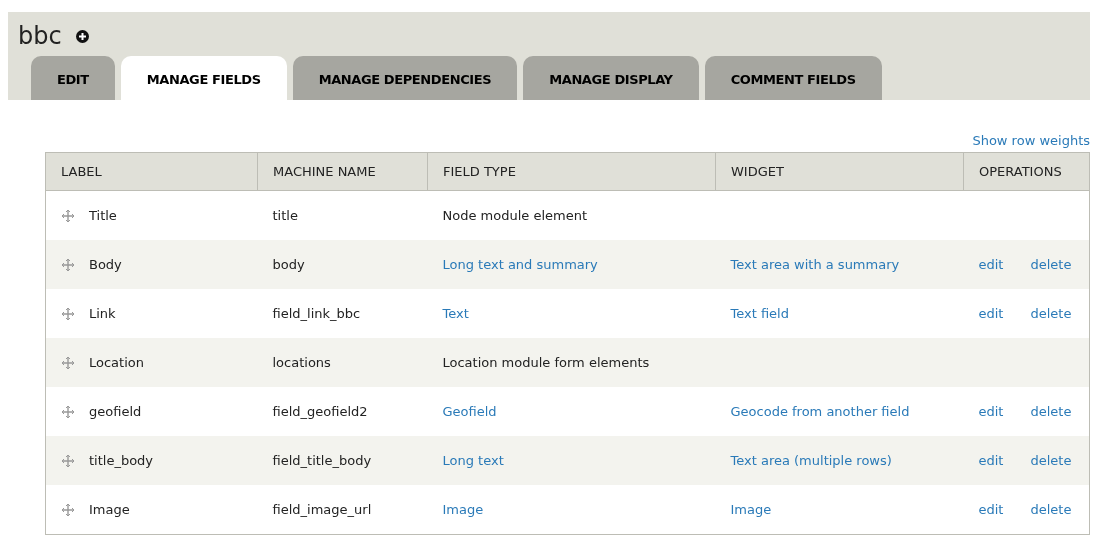 This screenshot has width=1101, height=558. Describe the element at coordinates (463, 509) in the screenshot. I see `field-type-link: Image` at that location.